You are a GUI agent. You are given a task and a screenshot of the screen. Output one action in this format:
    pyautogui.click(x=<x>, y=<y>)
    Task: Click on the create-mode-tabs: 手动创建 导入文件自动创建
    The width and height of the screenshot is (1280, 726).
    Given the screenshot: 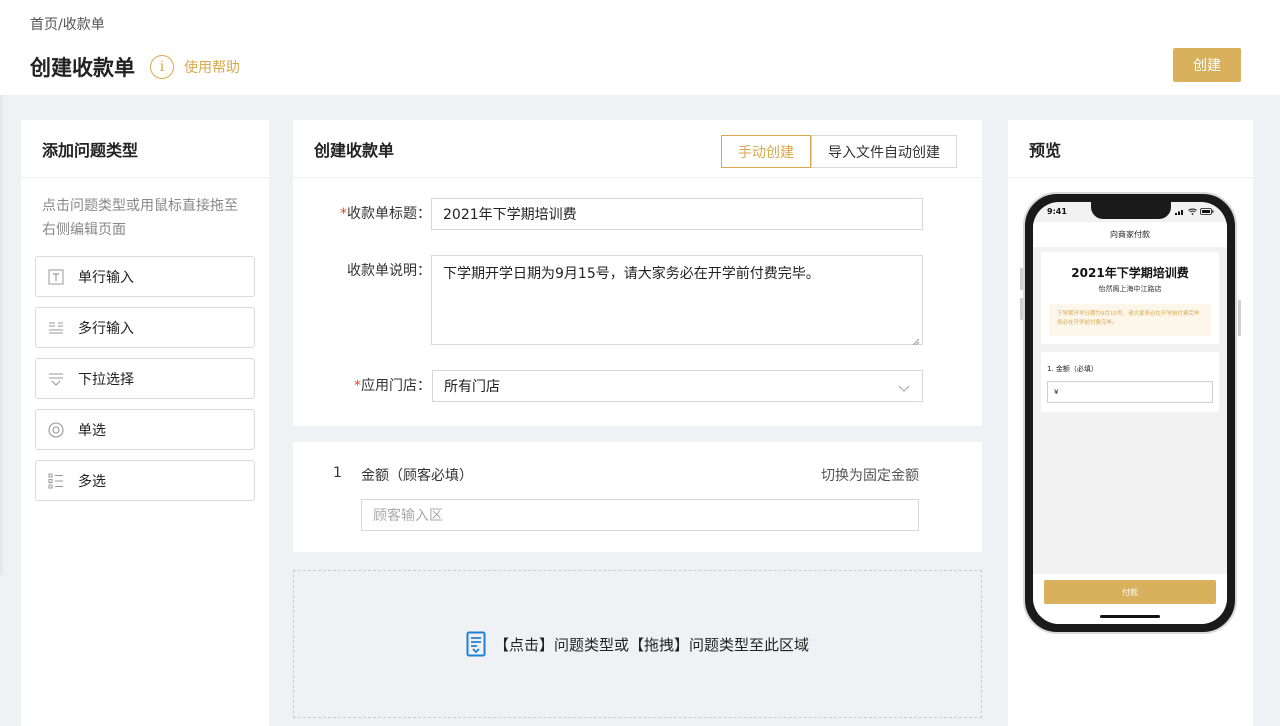 What is the action you would take?
    pyautogui.click(x=839, y=151)
    